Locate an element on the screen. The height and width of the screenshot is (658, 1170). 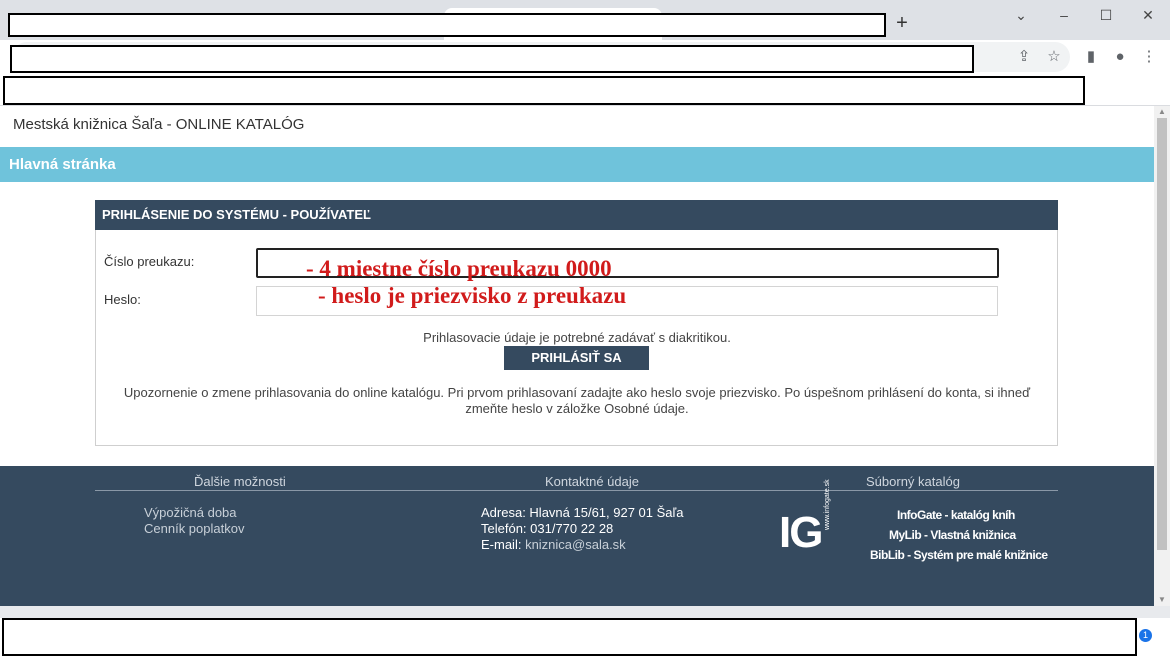
notification-badge: 1 is located at coordinates (1145, 635).